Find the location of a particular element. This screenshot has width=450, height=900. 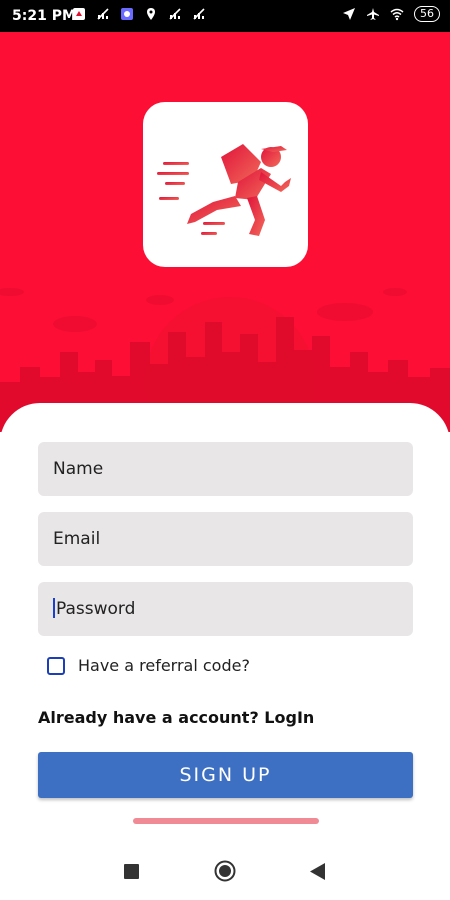

location-app-icon is located at coordinates (151, 14).